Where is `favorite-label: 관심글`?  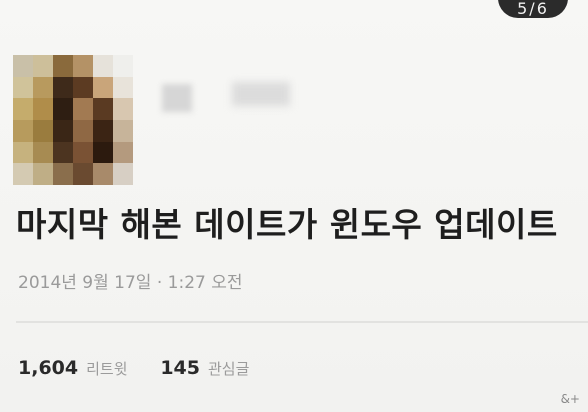 favorite-label: 관심글 is located at coordinates (229, 369).